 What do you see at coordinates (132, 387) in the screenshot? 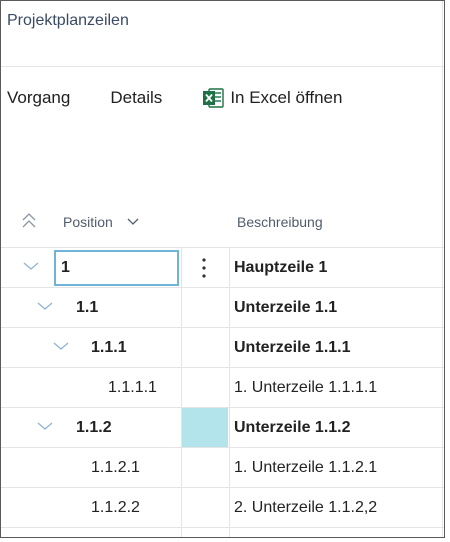
I see `cell-position: 1.1.1.1` at bounding box center [132, 387].